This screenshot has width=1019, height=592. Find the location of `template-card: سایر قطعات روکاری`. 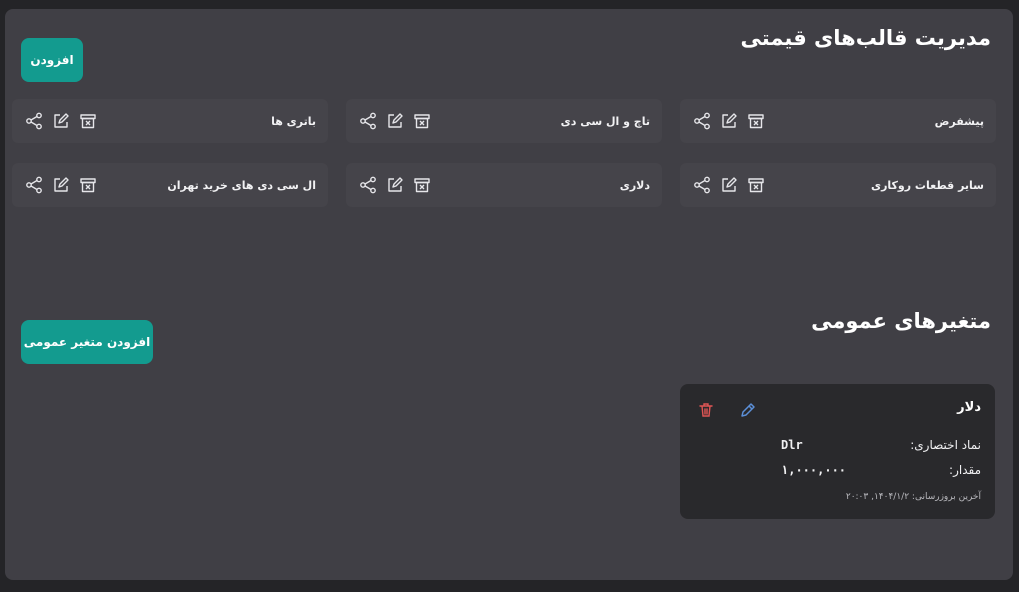

template-card: سایر قطعات روکاری is located at coordinates (838, 185).